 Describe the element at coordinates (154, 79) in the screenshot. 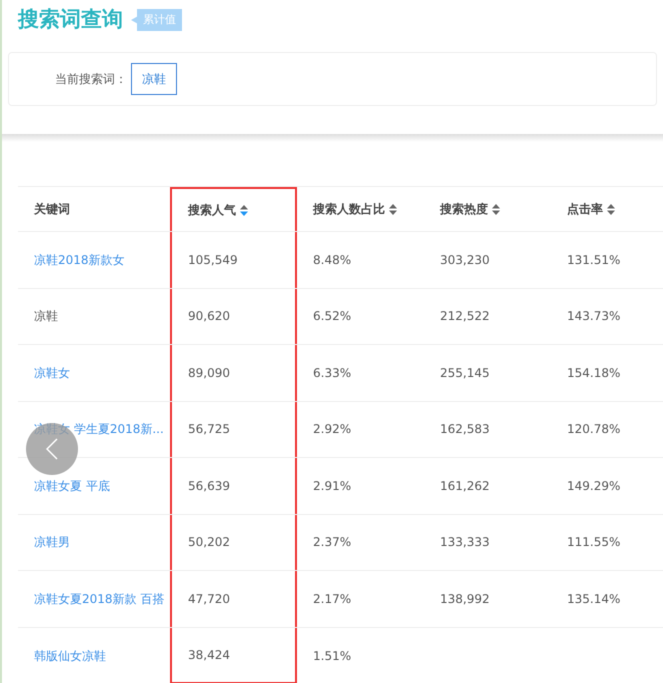

I see `search-term-tag: 凉鞋` at that location.